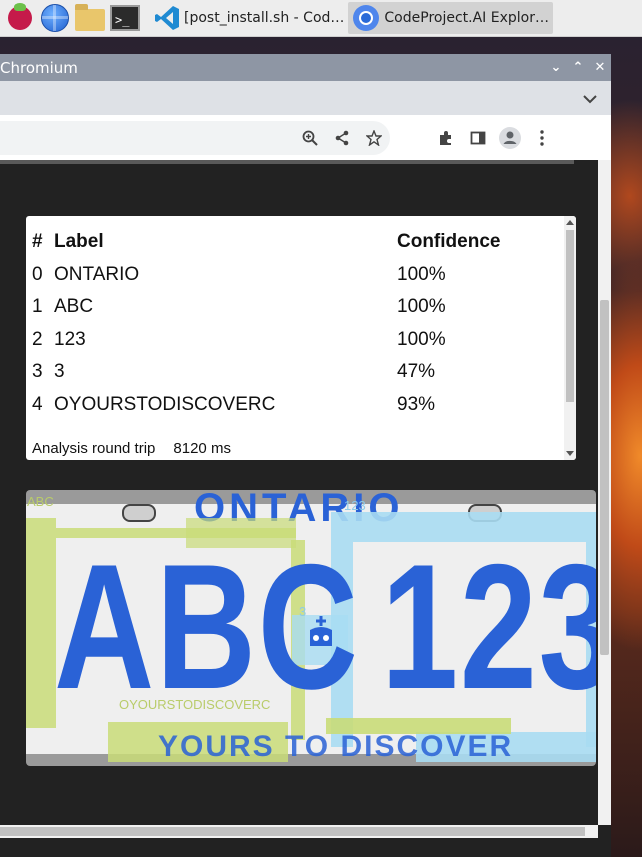  Describe the element at coordinates (59, 372) in the screenshot. I see `row-label: 3` at that location.